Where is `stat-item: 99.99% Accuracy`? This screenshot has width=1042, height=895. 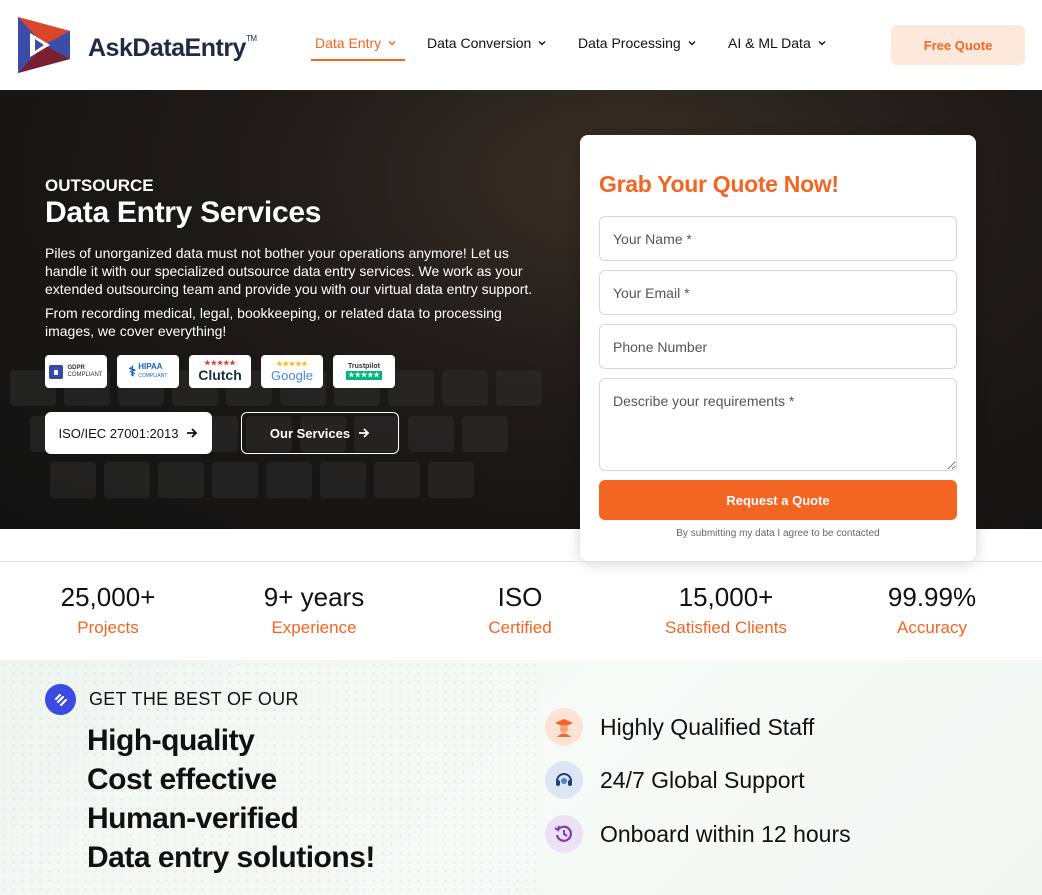 stat-item: 99.99% Accuracy is located at coordinates (932, 610).